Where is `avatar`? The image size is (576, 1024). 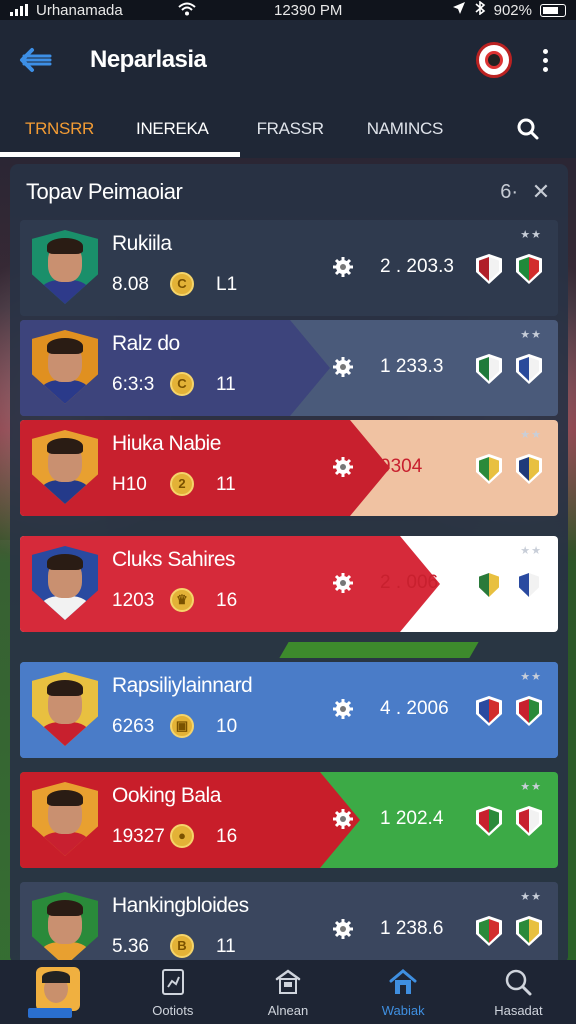 avatar is located at coordinates (57, 989).